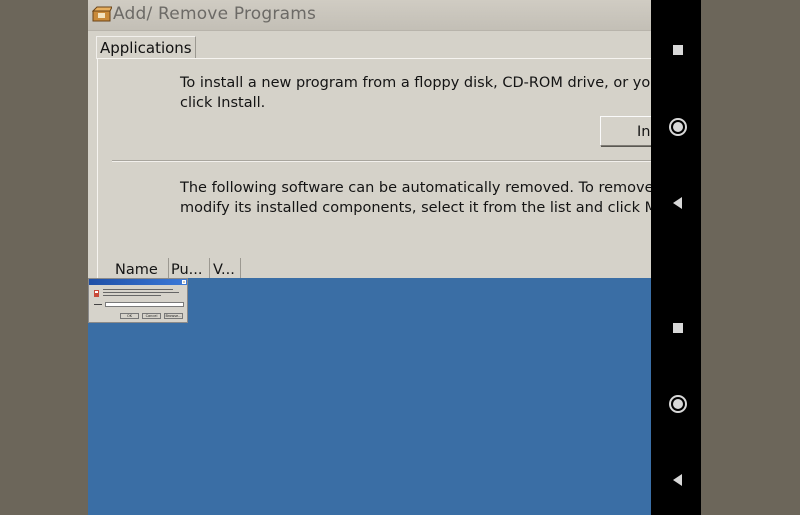 The width and height of the screenshot is (800, 515). What do you see at coordinates (676, 257) in the screenshot?
I see `android-nav-bar` at bounding box center [676, 257].